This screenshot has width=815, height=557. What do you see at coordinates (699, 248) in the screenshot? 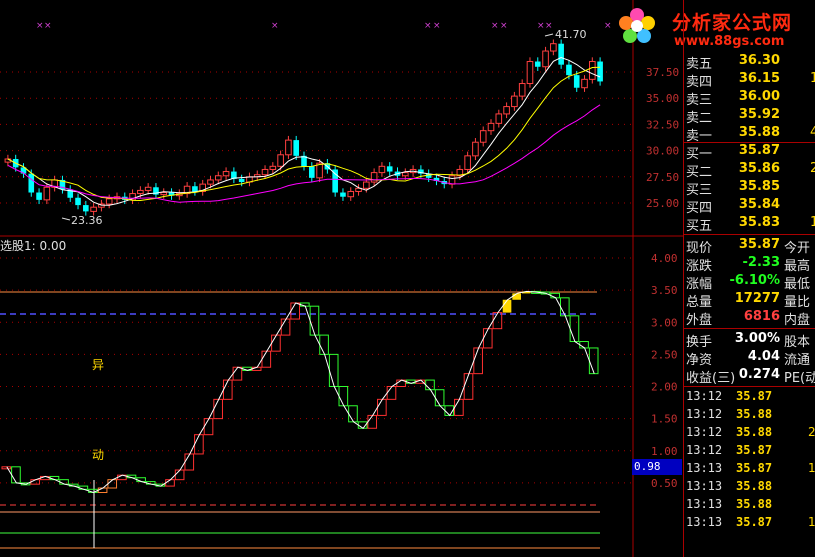
I see `quote-label: 现价` at bounding box center [699, 248].